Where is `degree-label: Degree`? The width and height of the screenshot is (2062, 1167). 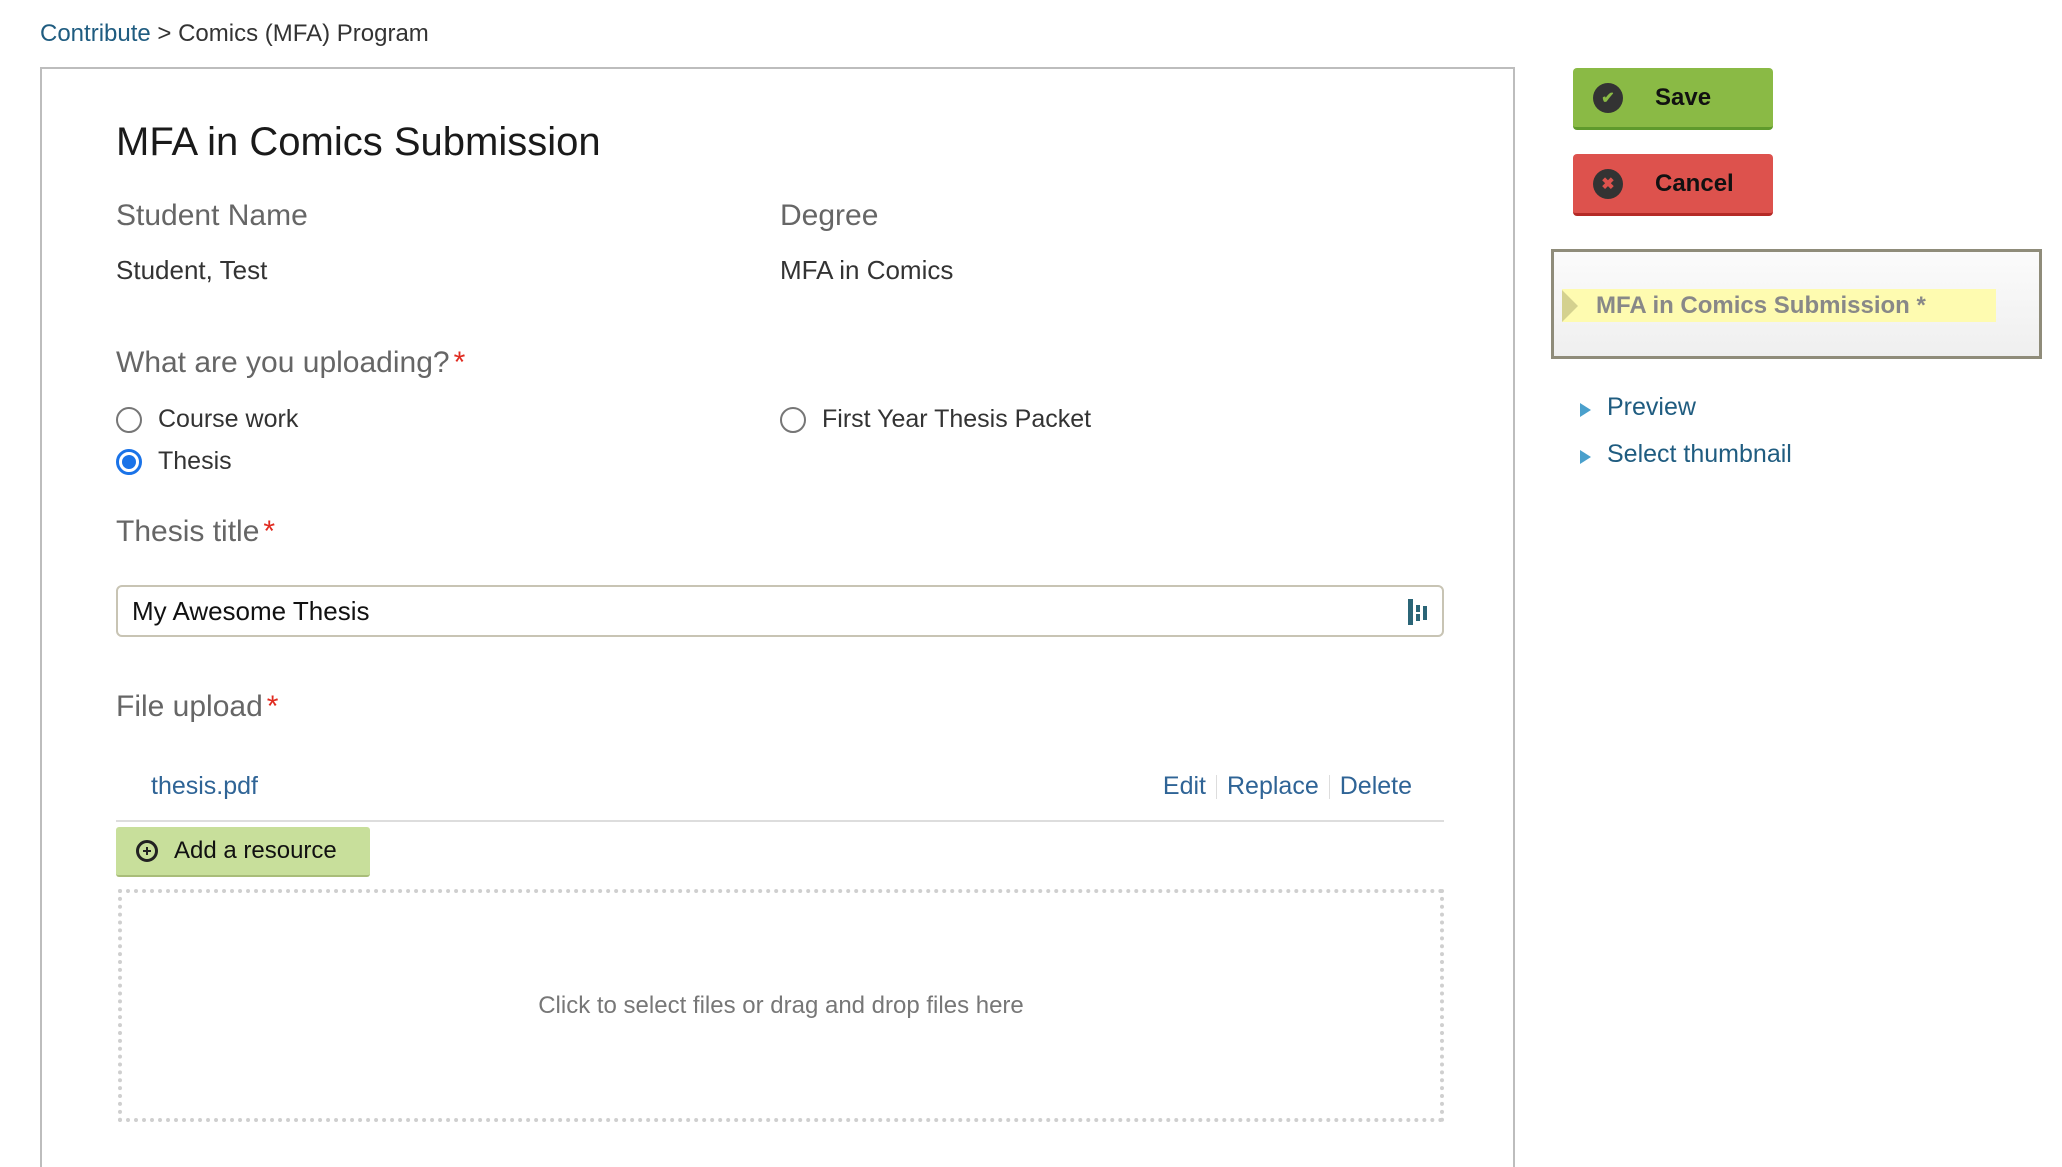 degree-label: Degree is located at coordinates (829, 215).